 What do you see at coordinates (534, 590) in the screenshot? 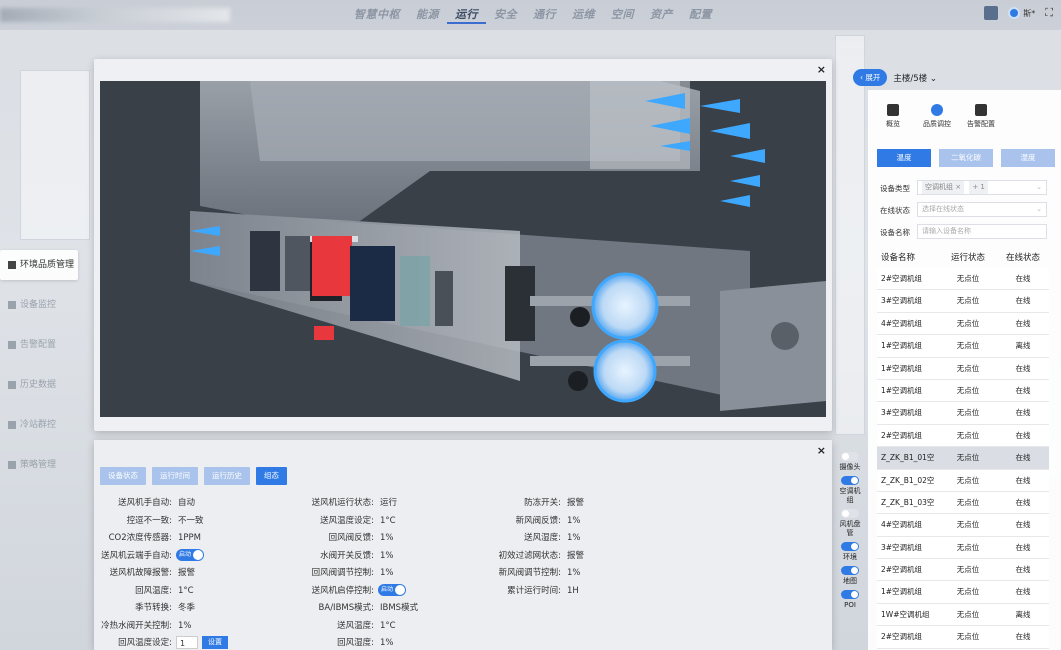
I see `prop-label: 累计运行时间:` at bounding box center [534, 590].